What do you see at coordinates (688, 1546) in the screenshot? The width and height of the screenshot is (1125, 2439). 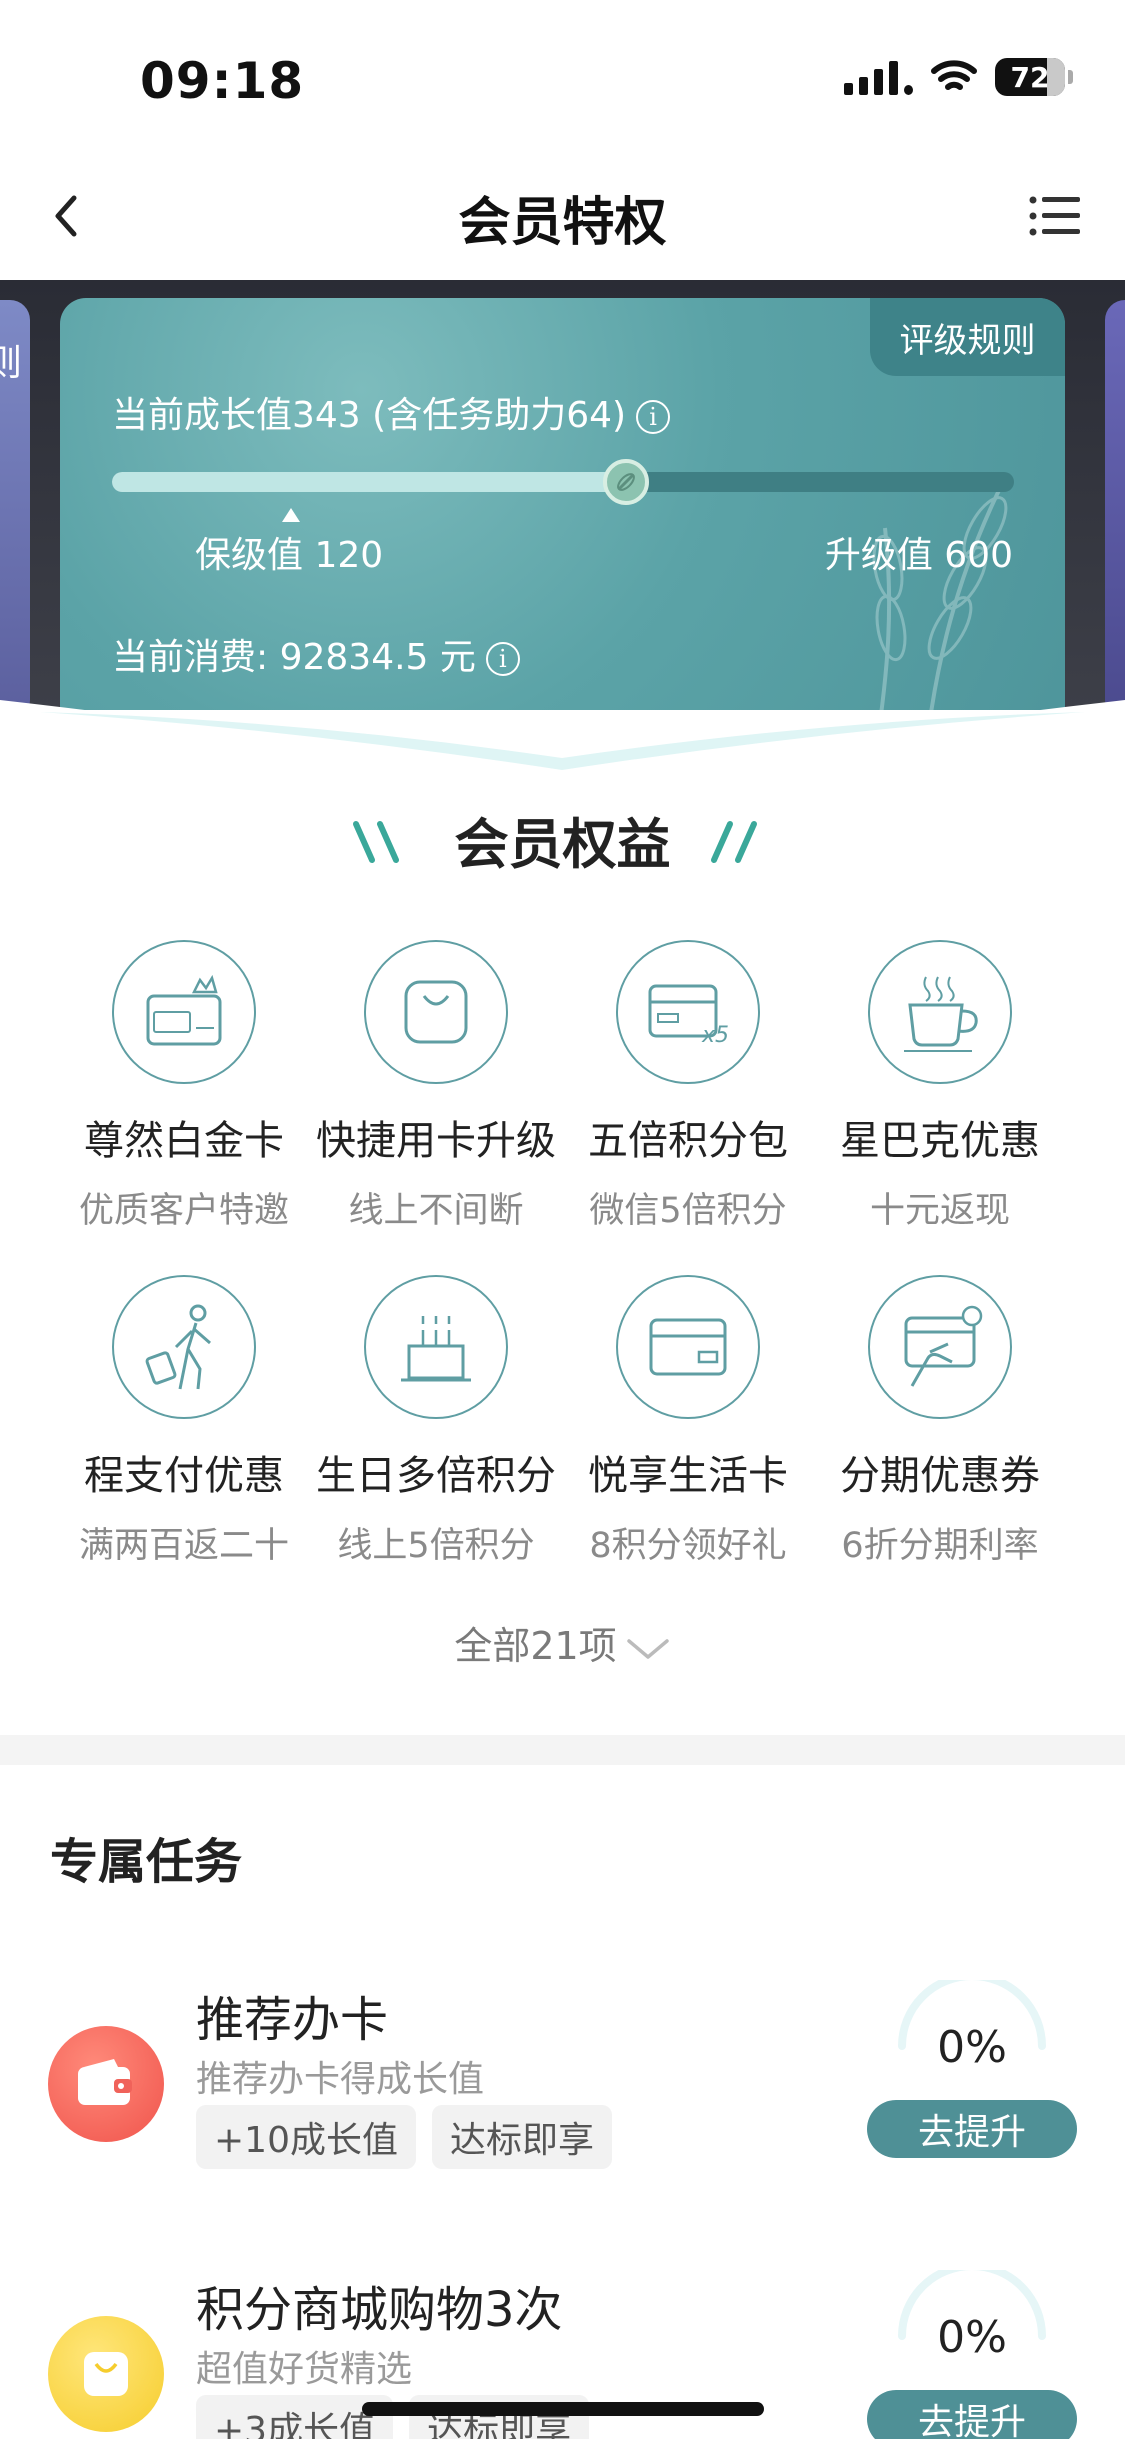 I see `benefit-desc: 8积分领好礼` at bounding box center [688, 1546].